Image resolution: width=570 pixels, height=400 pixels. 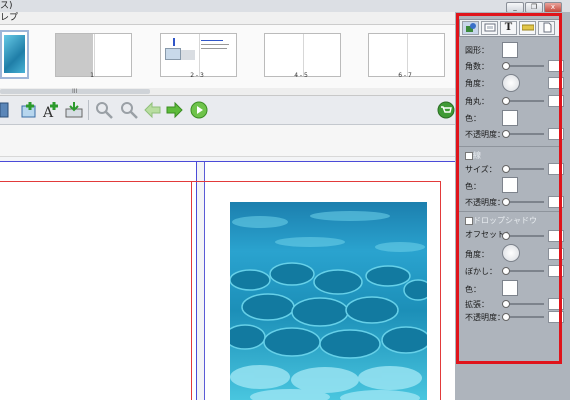 What do you see at coordinates (440, 290) in the screenshot?
I see `bleed-guide-right` at bounding box center [440, 290].